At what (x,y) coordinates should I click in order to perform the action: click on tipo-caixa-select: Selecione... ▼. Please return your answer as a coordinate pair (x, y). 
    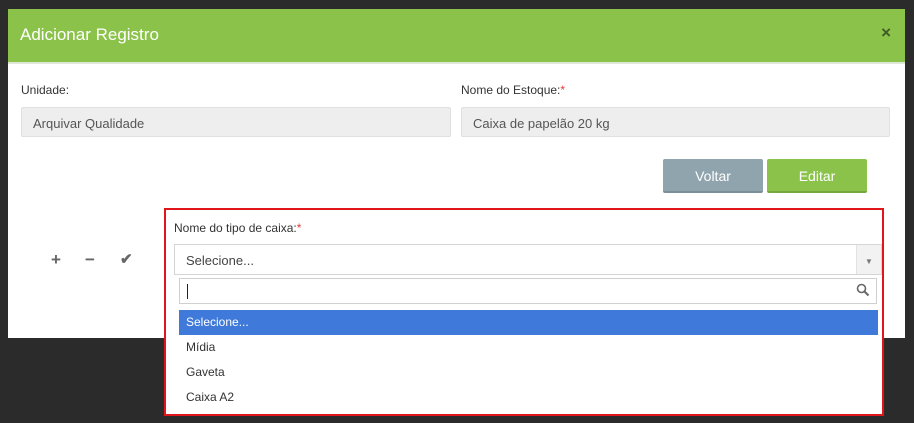
    Looking at the image, I should click on (528, 259).